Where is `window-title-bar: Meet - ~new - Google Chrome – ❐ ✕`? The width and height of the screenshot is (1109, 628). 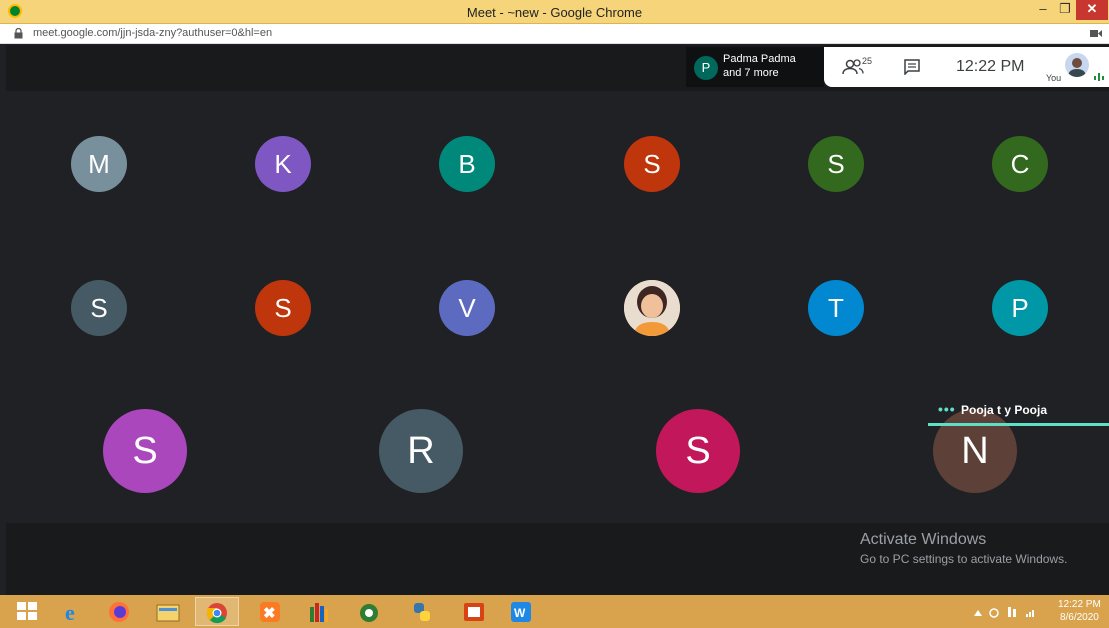 window-title-bar: Meet - ~new - Google Chrome – ❐ ✕ is located at coordinates (554, 12).